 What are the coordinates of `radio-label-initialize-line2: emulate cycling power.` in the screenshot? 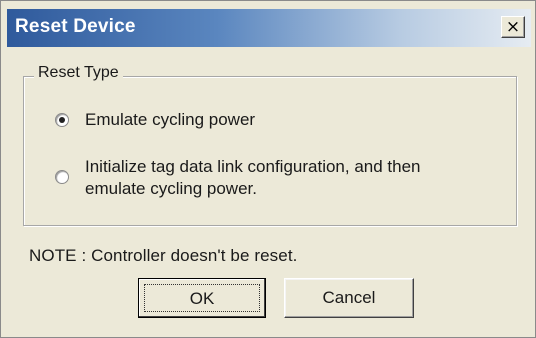 It's located at (171, 188).